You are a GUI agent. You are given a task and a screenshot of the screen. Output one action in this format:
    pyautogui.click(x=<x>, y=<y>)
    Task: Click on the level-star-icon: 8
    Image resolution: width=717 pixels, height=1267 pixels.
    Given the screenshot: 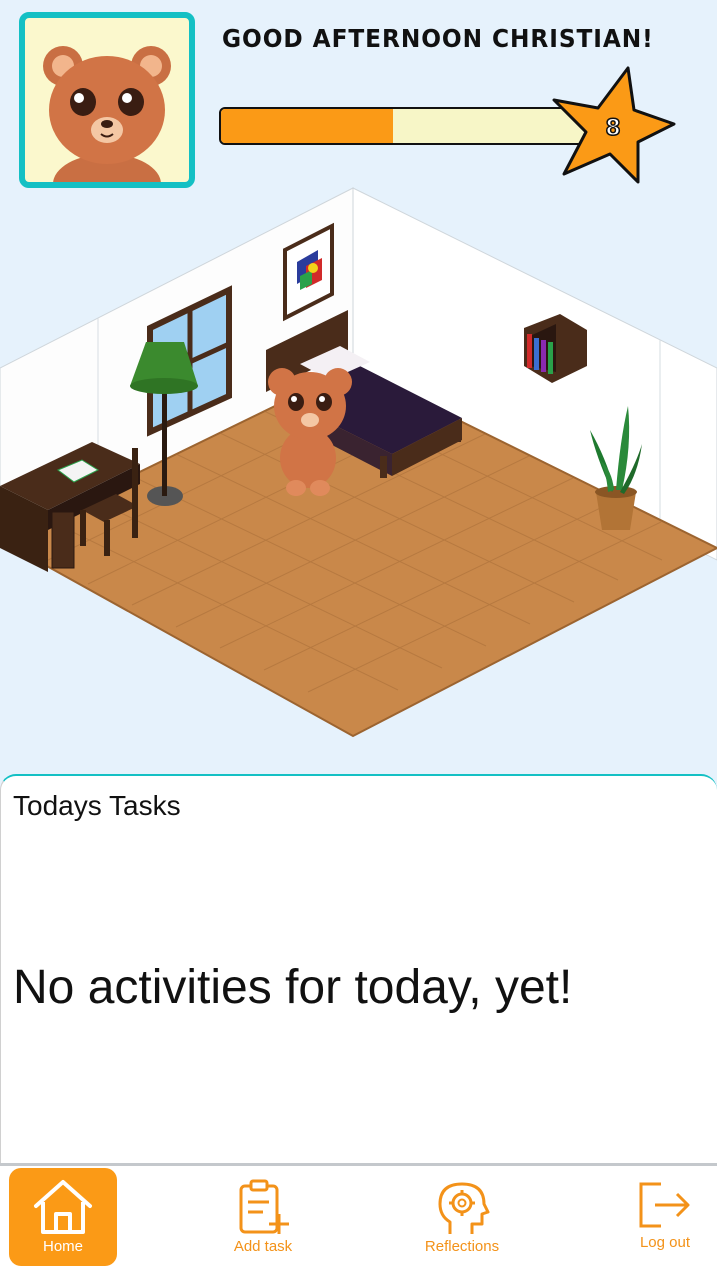 What is the action you would take?
    pyautogui.click(x=614, y=125)
    